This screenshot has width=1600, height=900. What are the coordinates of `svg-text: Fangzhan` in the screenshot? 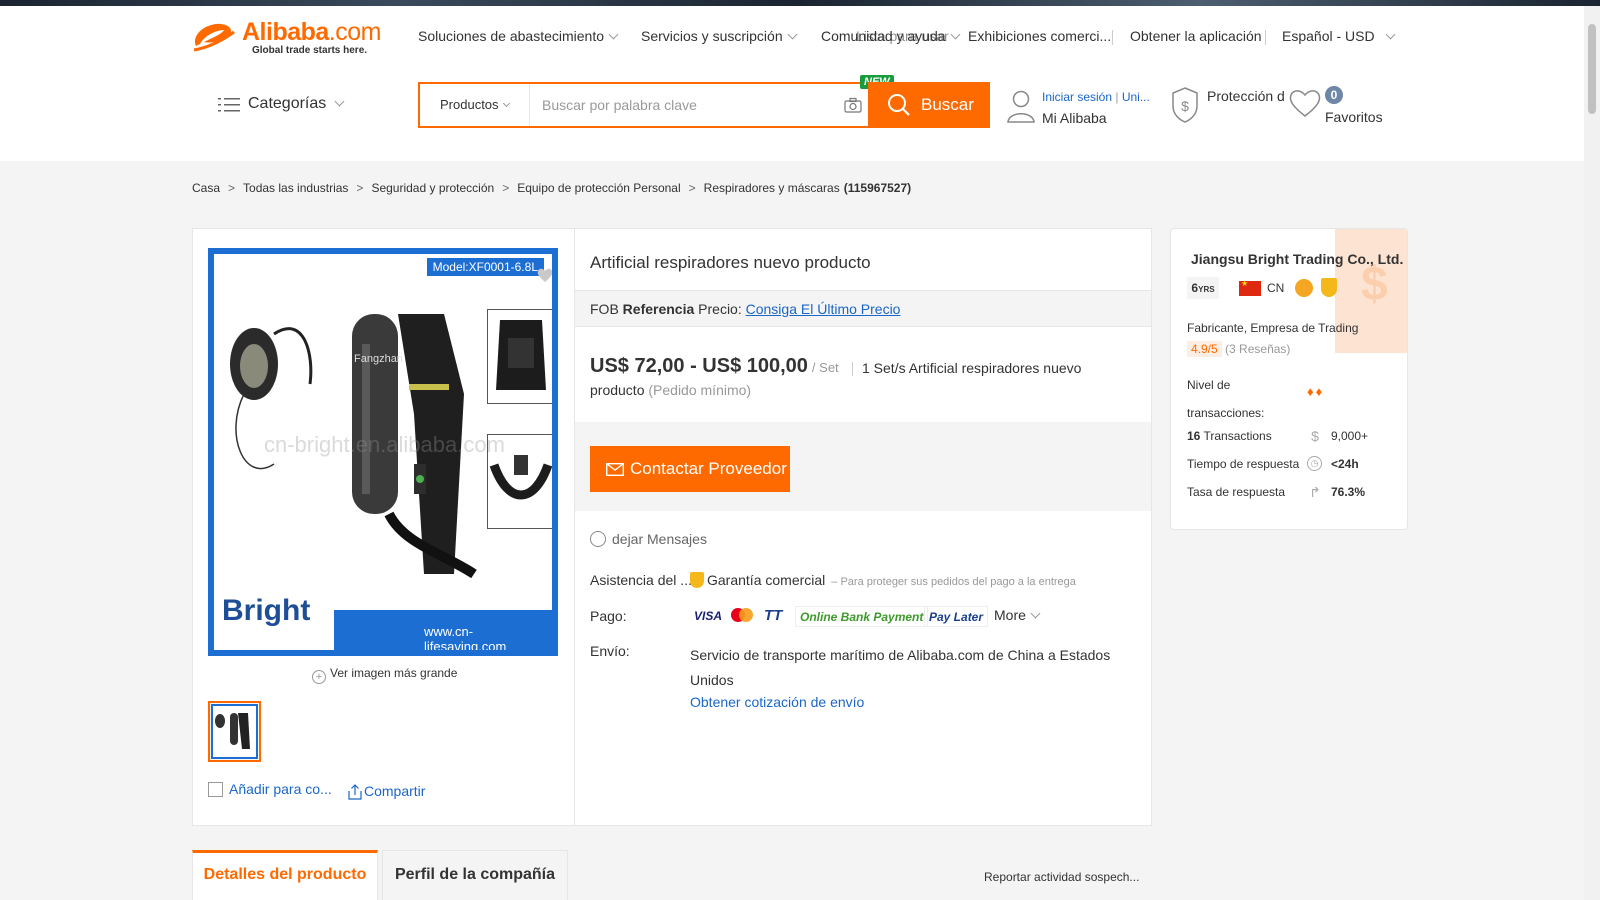 It's located at (378, 359).